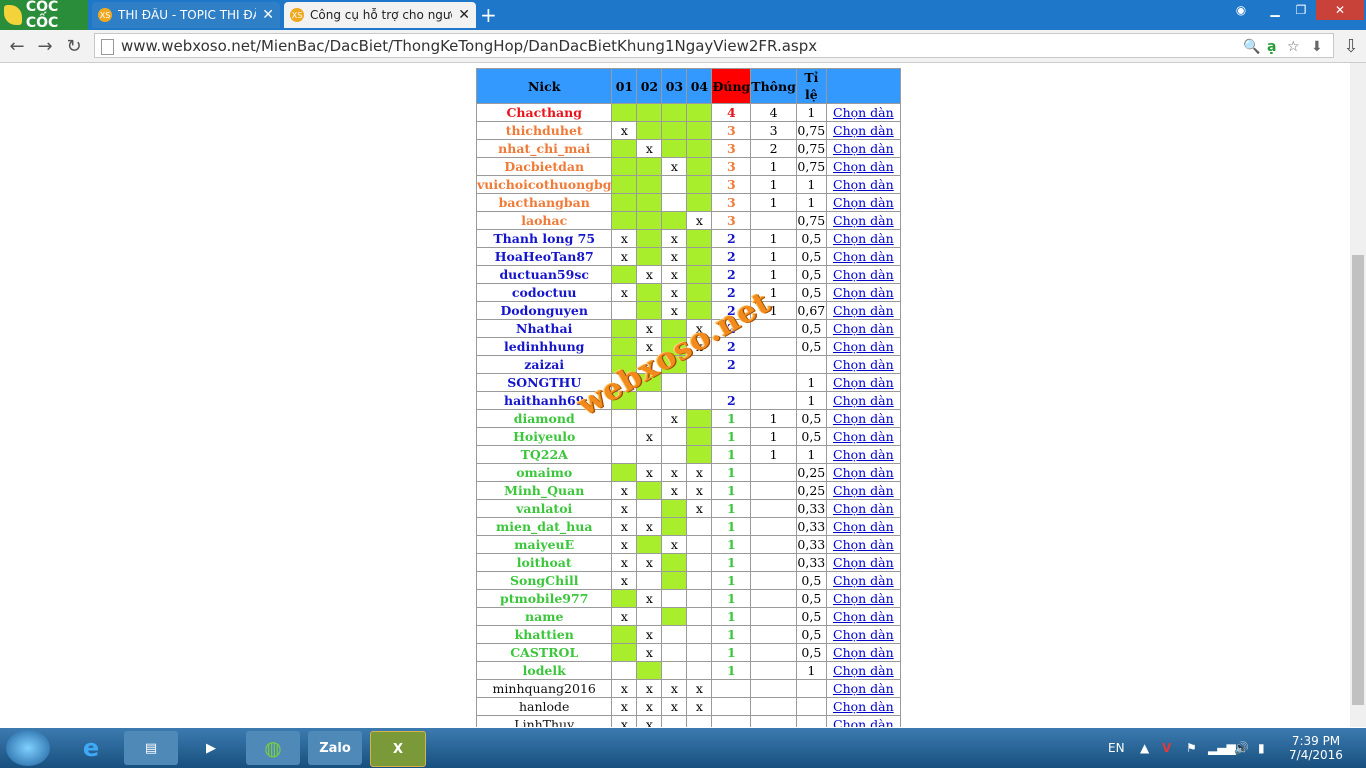 Image resolution: width=1366 pixels, height=768 pixels. Describe the element at coordinates (1166, 748) in the screenshot. I see `unikey-icon: V` at that location.